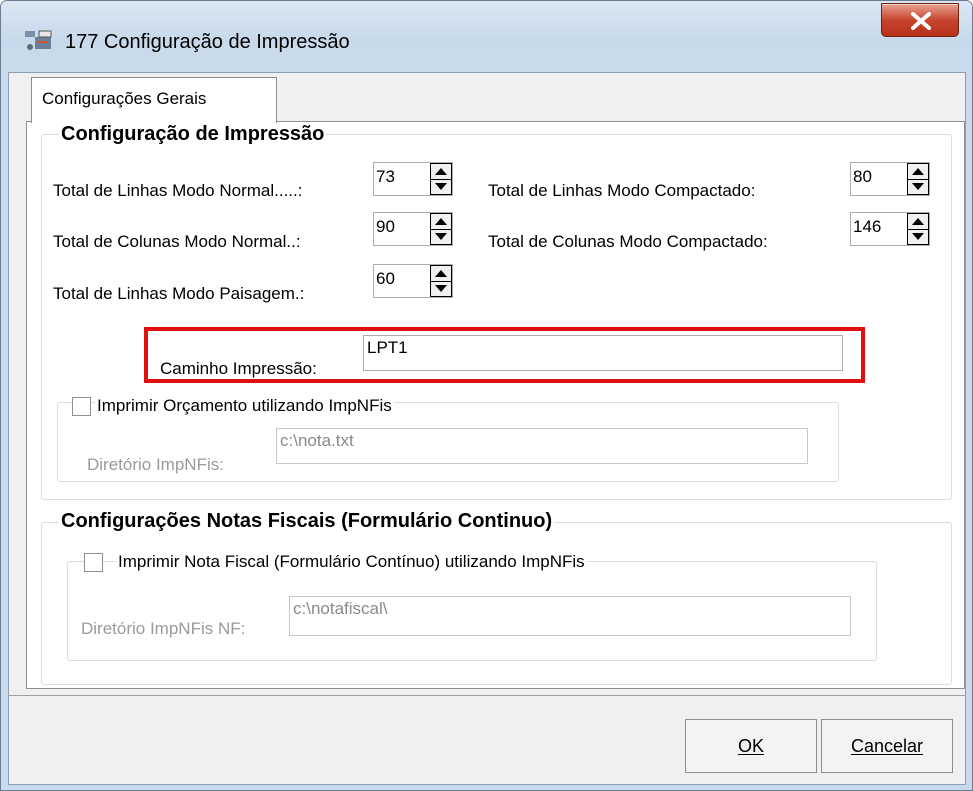 The image size is (973, 791). I want to click on highlight-box, so click(504, 355).